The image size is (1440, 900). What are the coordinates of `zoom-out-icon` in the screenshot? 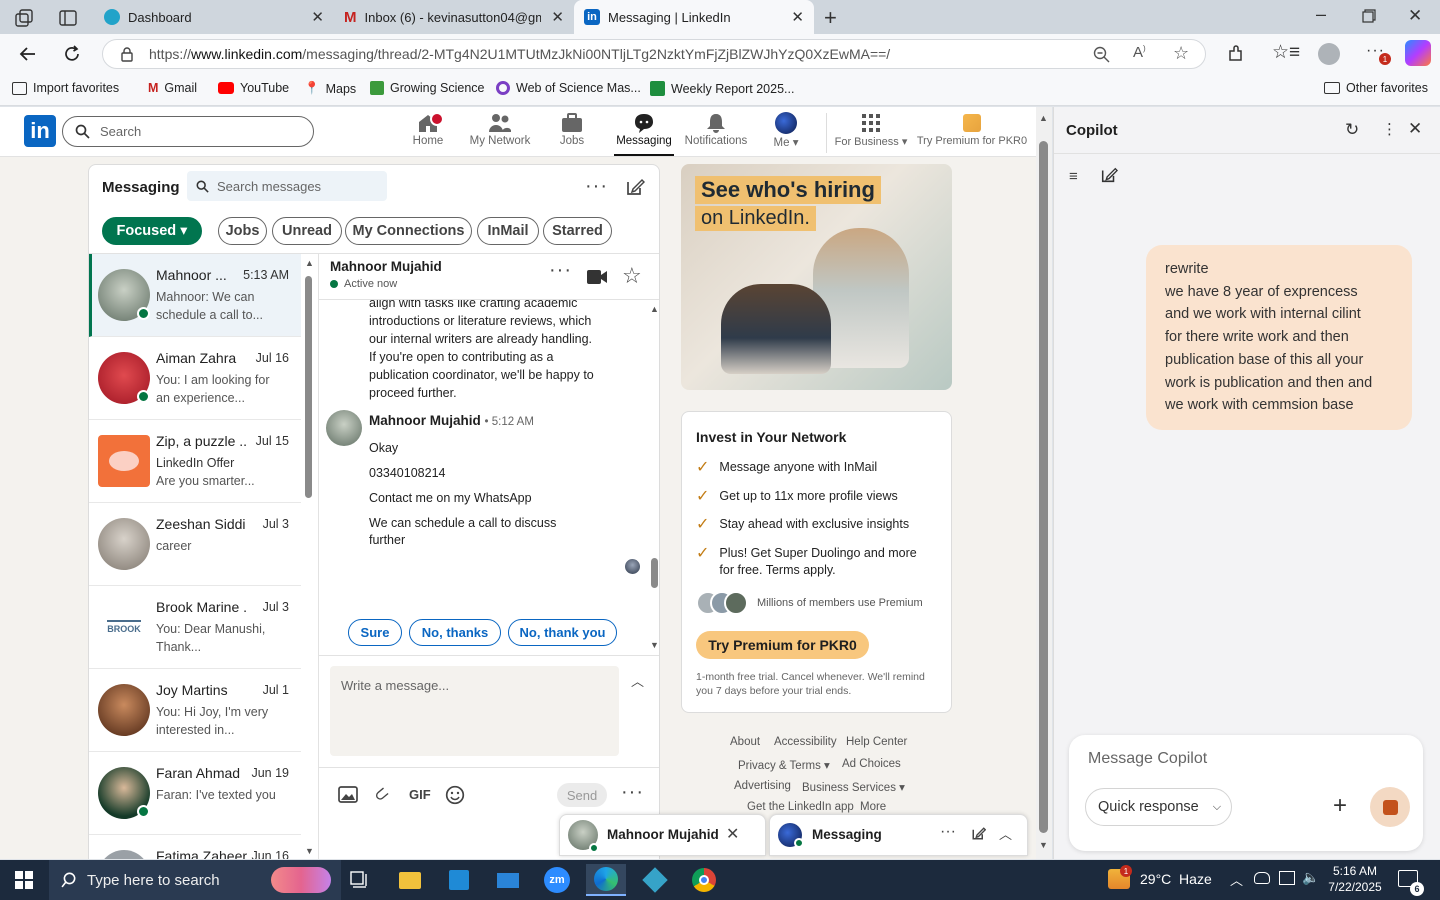 It's located at (1101, 54).